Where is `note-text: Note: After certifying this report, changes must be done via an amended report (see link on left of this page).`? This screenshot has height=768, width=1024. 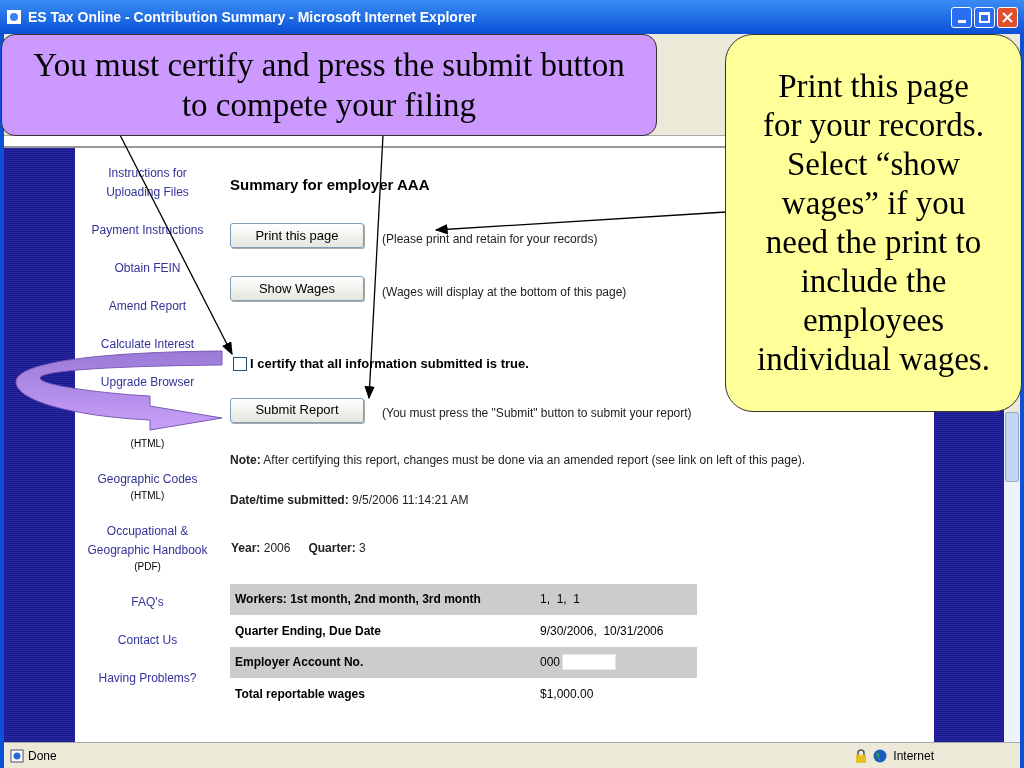
note-text: Note: After certifying this report, changes must be done via an amended report (see link on left of this page). is located at coordinates (518, 460).